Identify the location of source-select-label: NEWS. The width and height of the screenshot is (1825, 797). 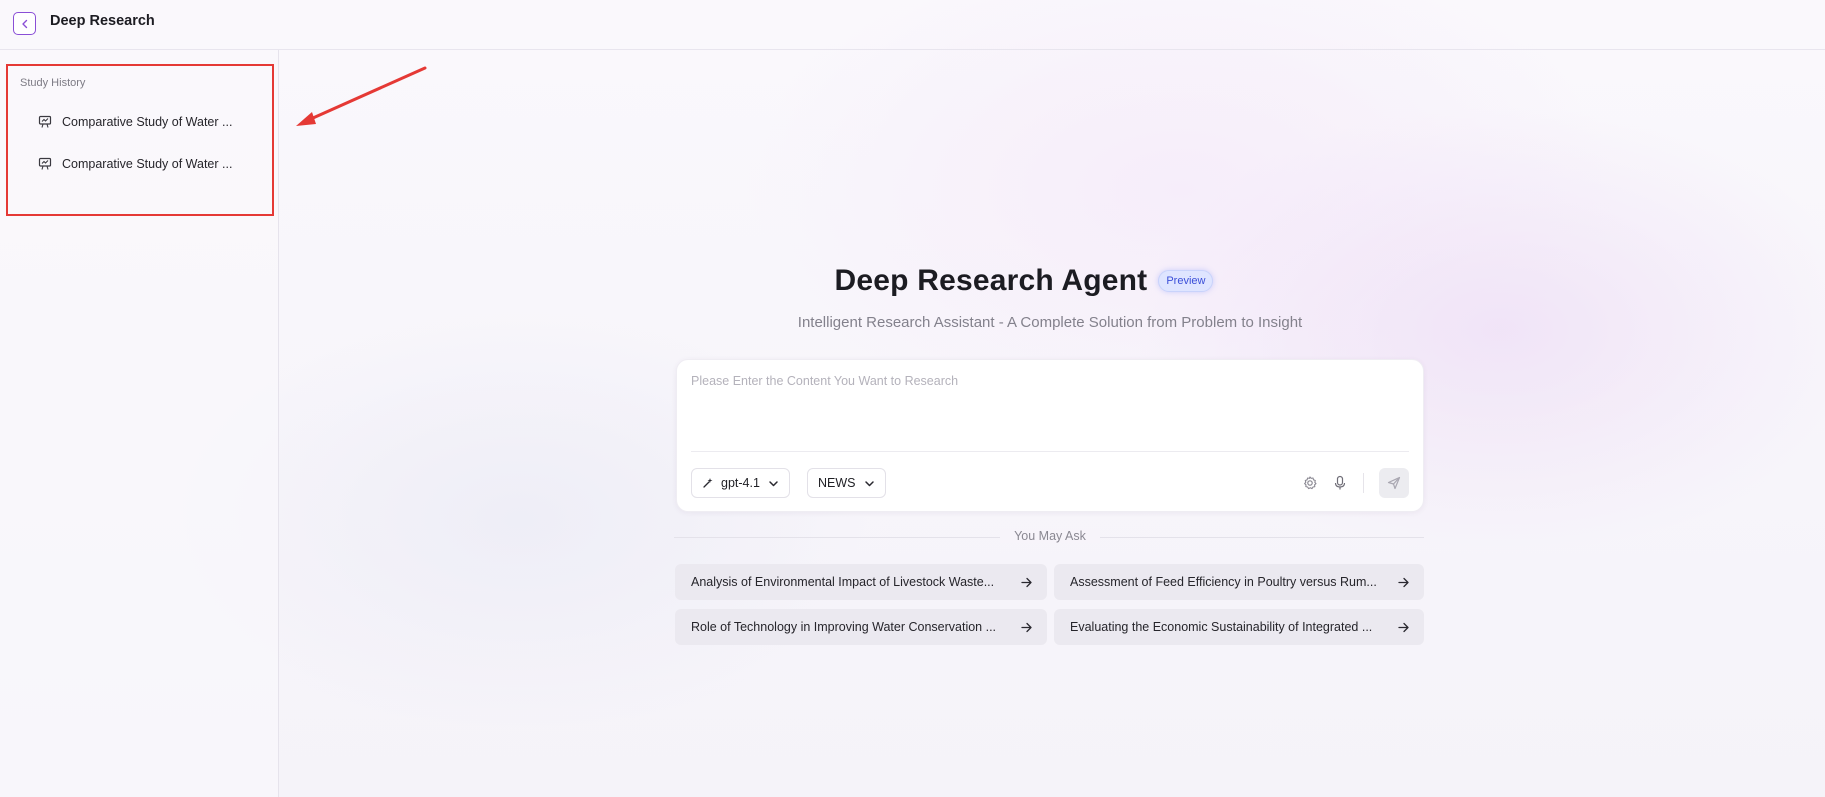
(837, 483).